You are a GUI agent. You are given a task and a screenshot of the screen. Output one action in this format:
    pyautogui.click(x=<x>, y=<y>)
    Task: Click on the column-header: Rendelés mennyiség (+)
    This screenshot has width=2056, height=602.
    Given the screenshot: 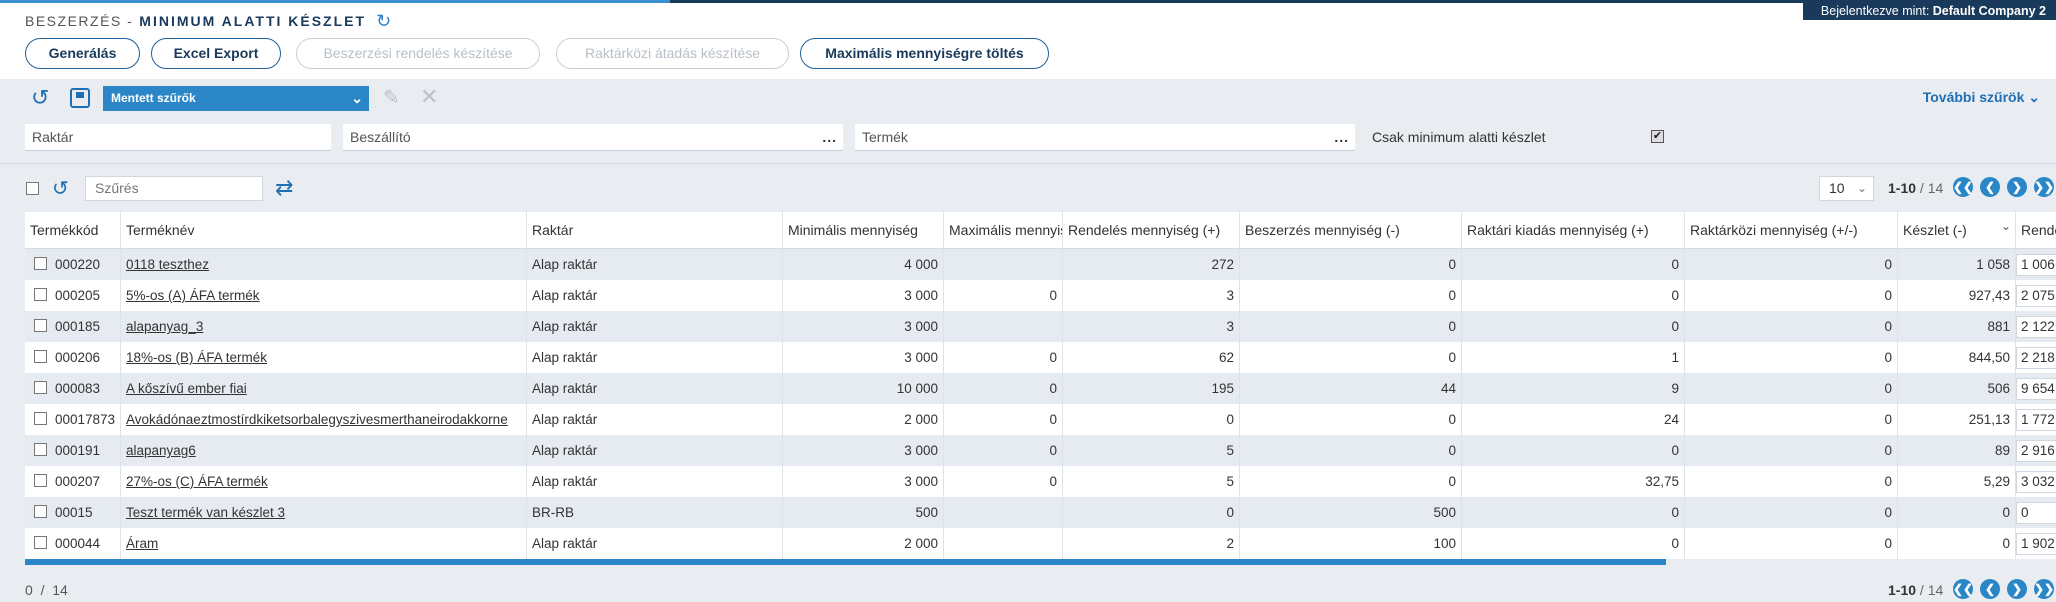 What is the action you would take?
    pyautogui.click(x=1150, y=230)
    